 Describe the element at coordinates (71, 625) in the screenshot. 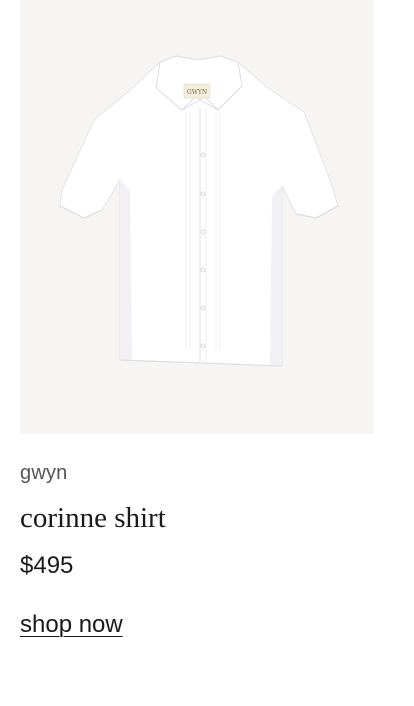

I see `shop-now-link: shop now` at that location.